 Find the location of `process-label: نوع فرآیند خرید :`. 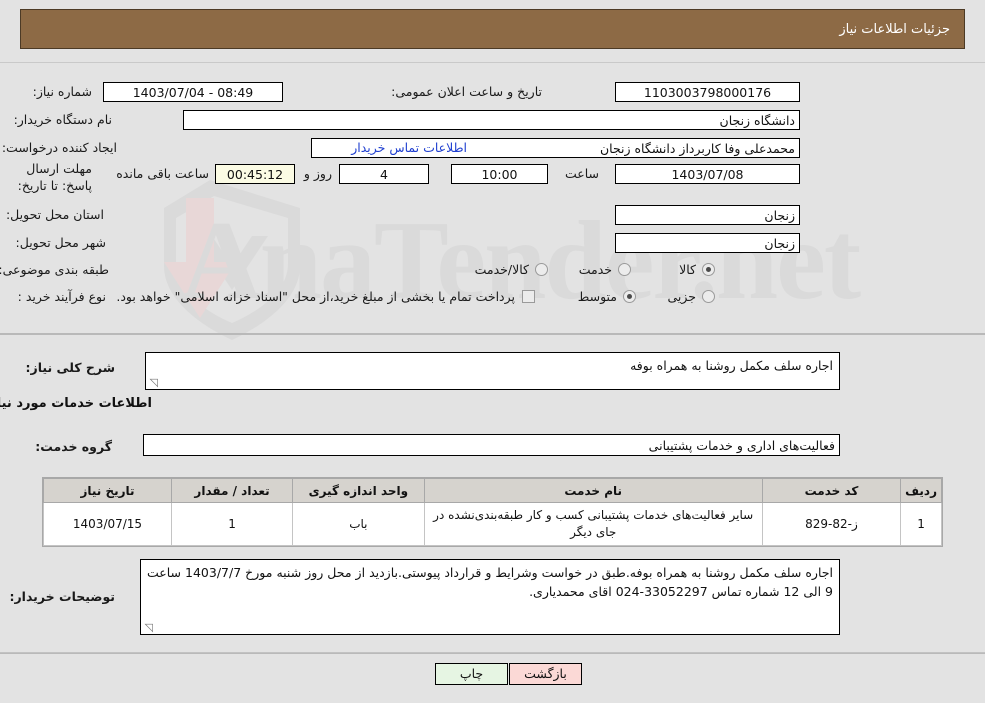

process-label: نوع فرآیند خرید : is located at coordinates (61, 296).